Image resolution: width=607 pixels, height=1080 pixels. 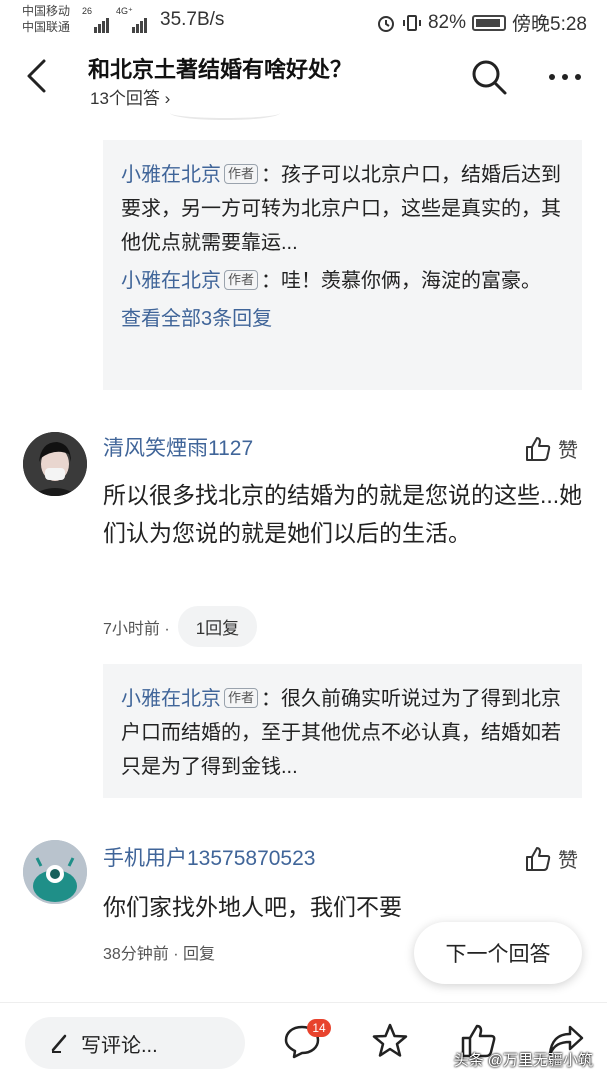 What do you see at coordinates (46, 27) in the screenshot?
I see `carrier-2: 中国联通` at bounding box center [46, 27].